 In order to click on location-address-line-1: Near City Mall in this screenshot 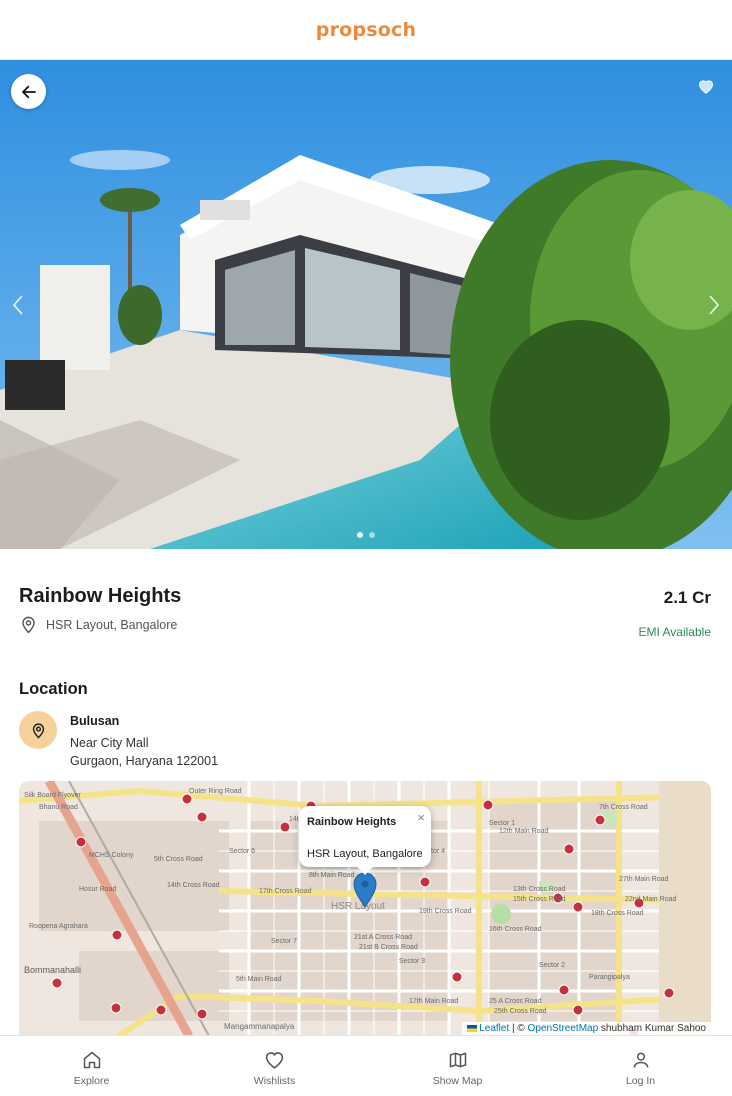, I will do `click(109, 743)`.